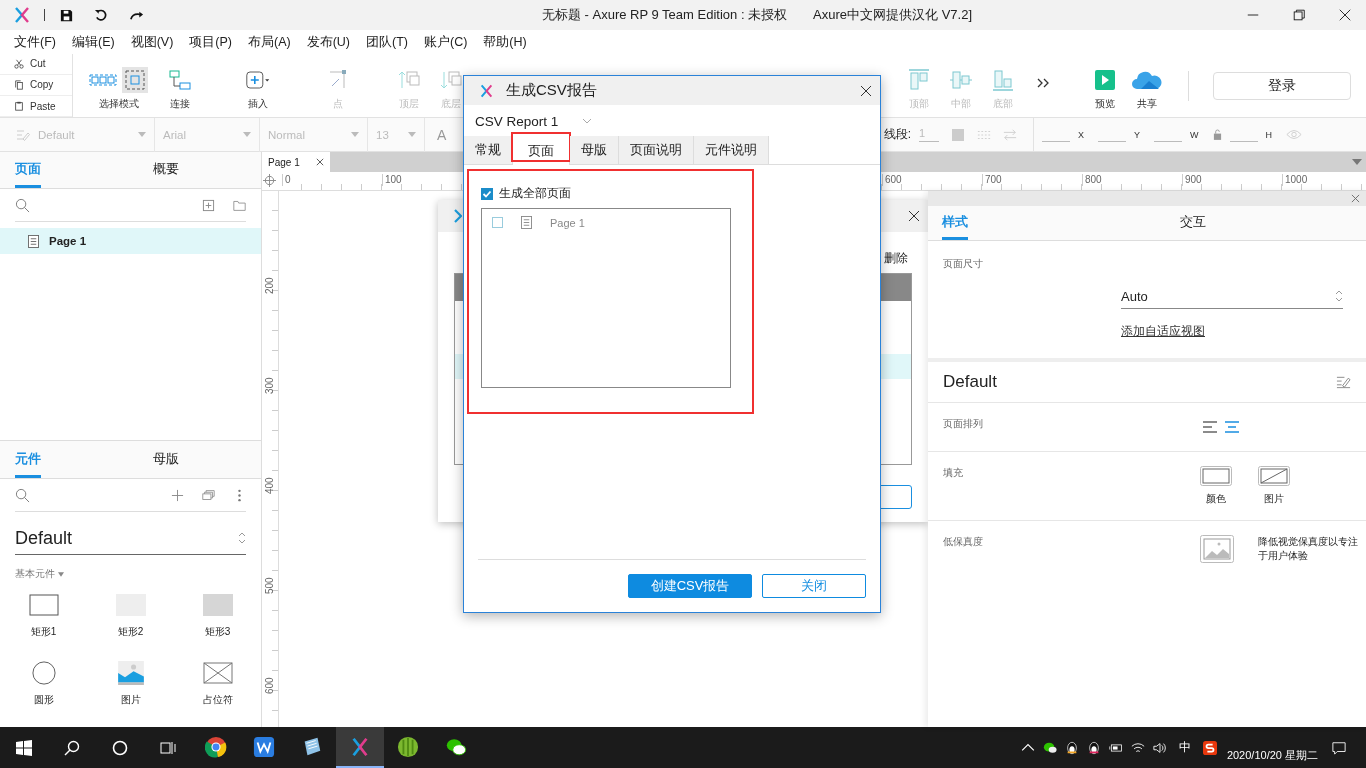 The image size is (1366, 768). What do you see at coordinates (446, 42) in the screenshot?
I see `menu-item: 账户(C)` at bounding box center [446, 42].